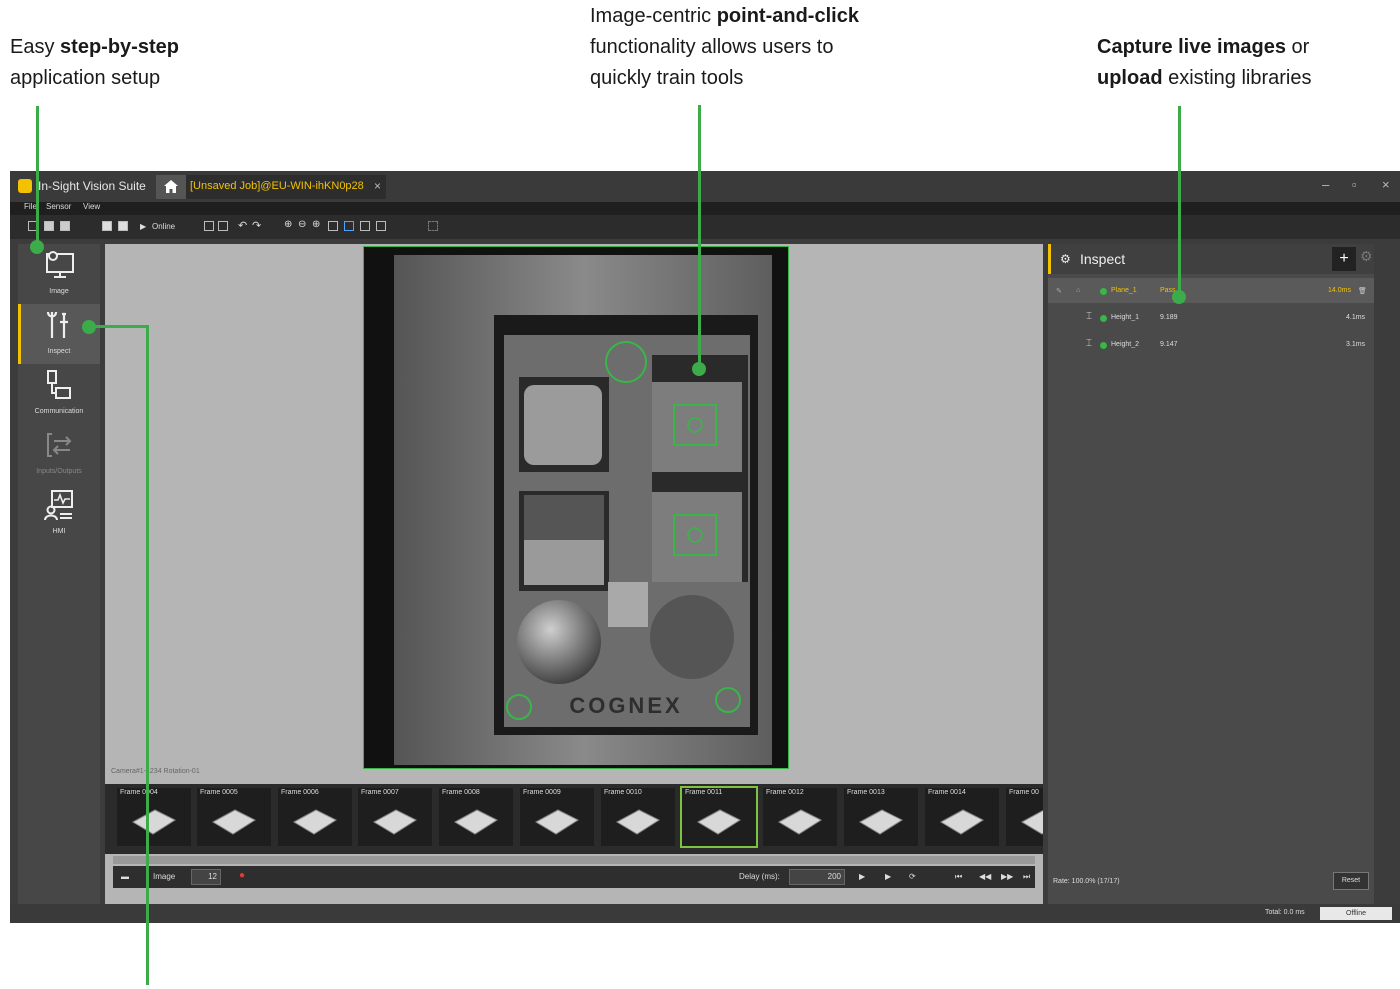  Describe the element at coordinates (147, 655) in the screenshot. I see `callout-line-inspect-v` at that location.